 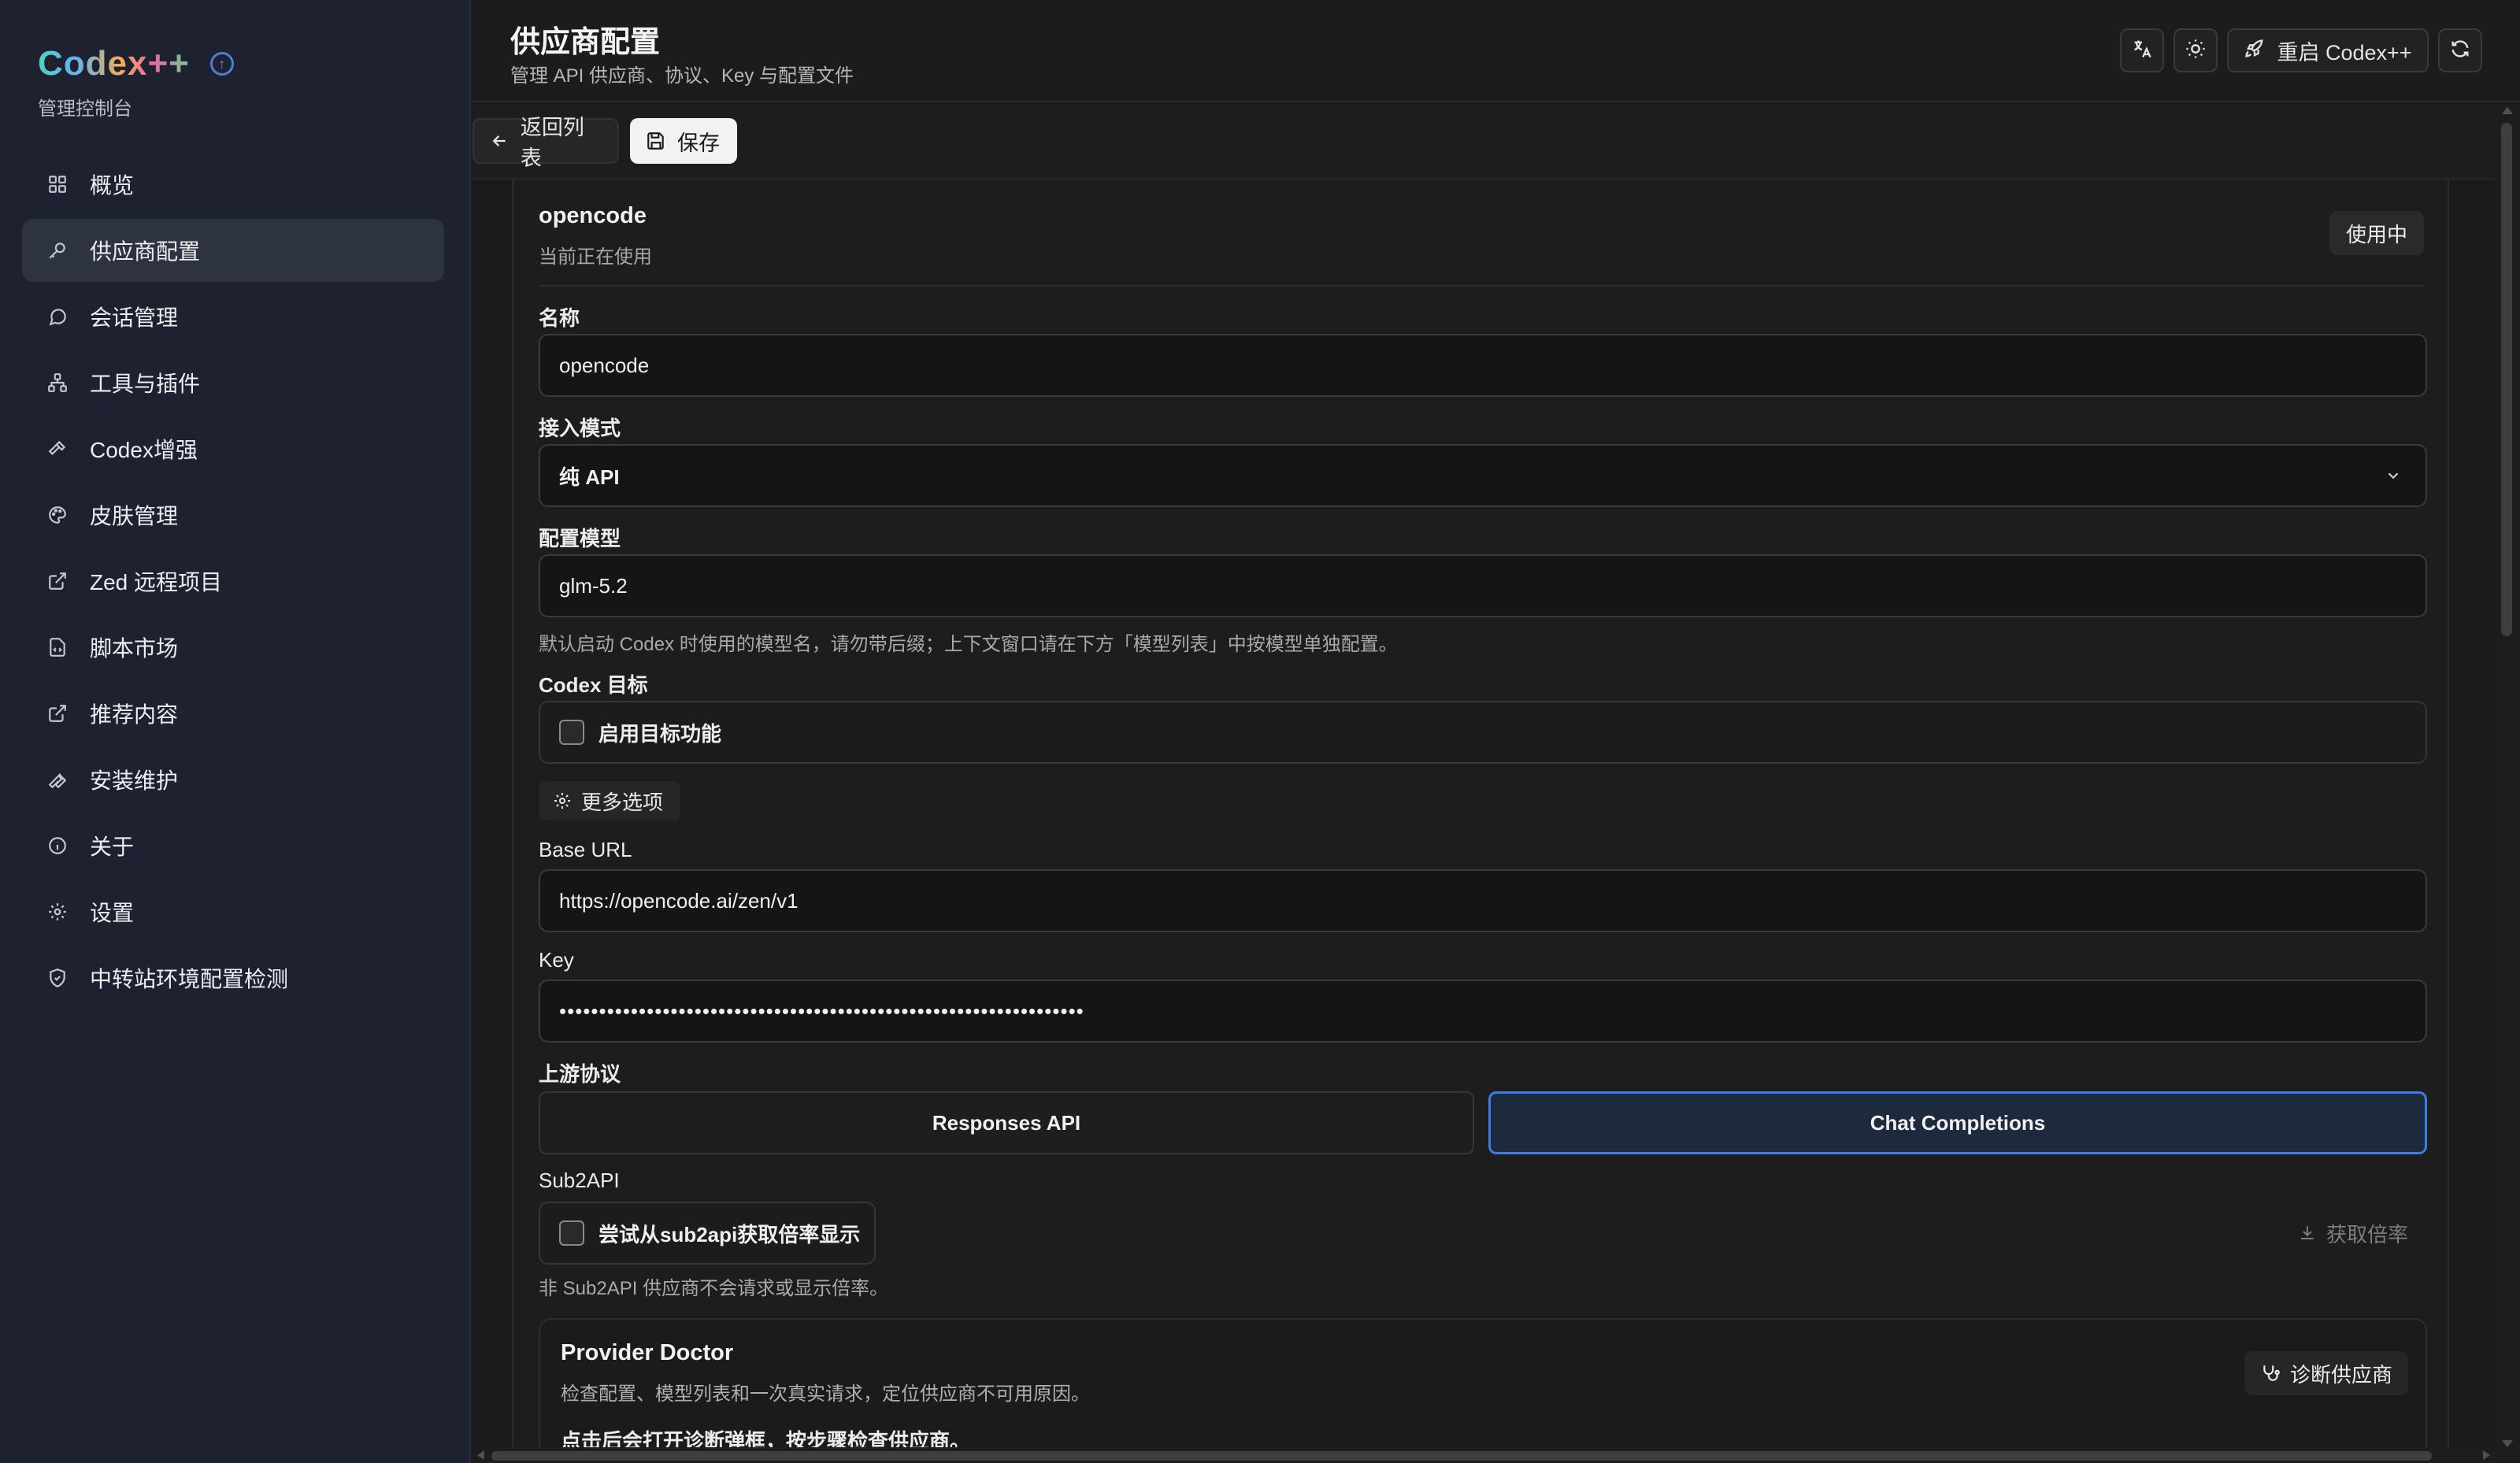 What do you see at coordinates (647, 1352) in the screenshot?
I see `doctor-title: Provider Doctor` at bounding box center [647, 1352].